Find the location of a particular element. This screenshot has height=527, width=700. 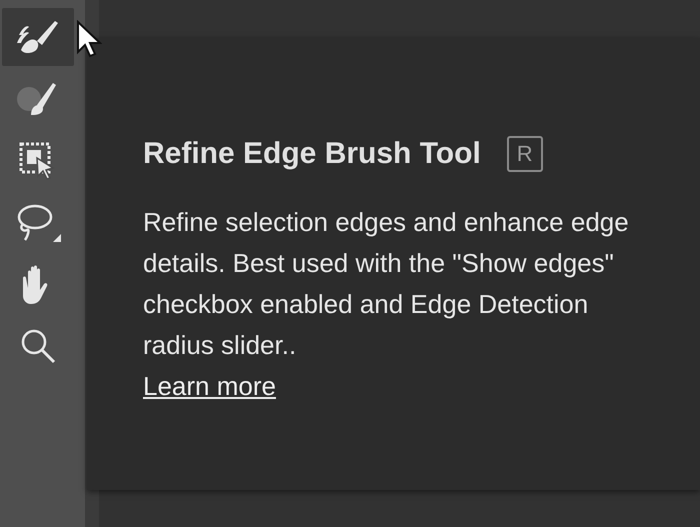

shortcut-key: R is located at coordinates (524, 154).